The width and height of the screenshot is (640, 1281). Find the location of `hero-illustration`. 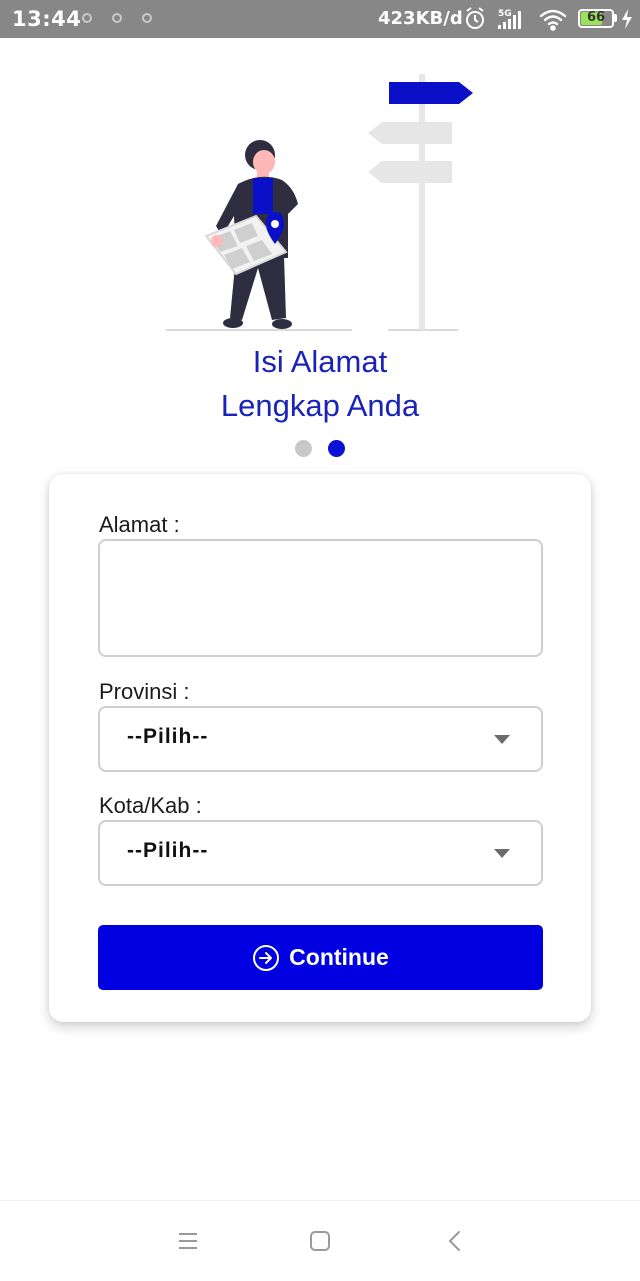

hero-illustration is located at coordinates (319, 202).